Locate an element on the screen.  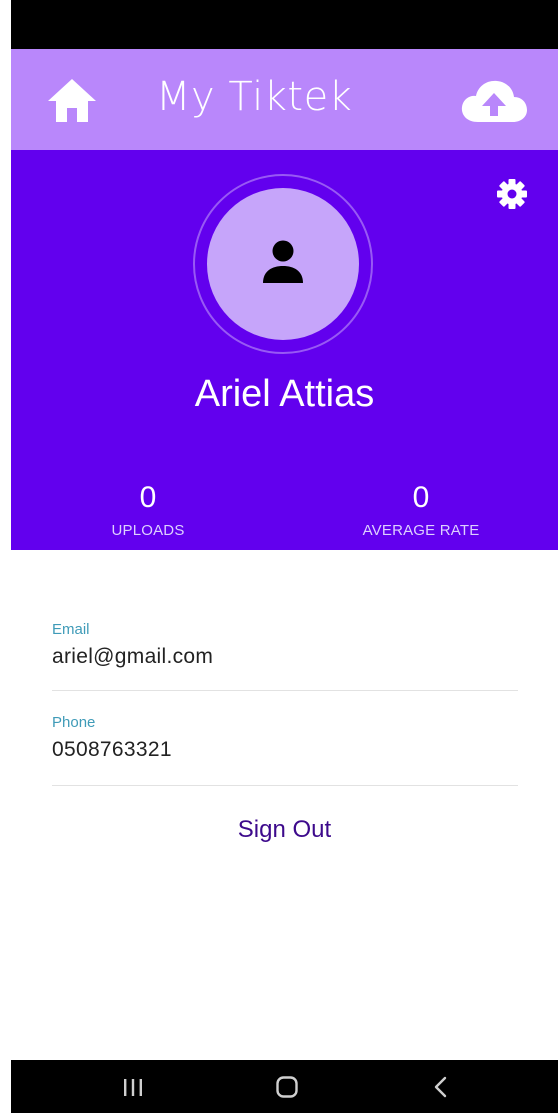
email-field: Email ariel@gmail.com is located at coordinates (285, 645).